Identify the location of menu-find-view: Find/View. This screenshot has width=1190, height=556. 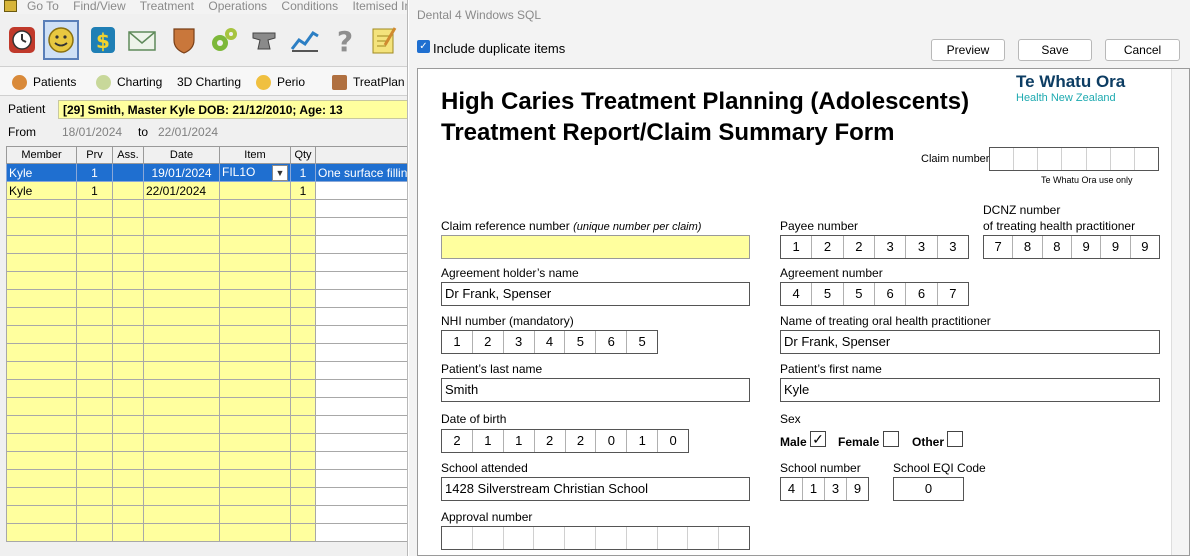
(99, 6).